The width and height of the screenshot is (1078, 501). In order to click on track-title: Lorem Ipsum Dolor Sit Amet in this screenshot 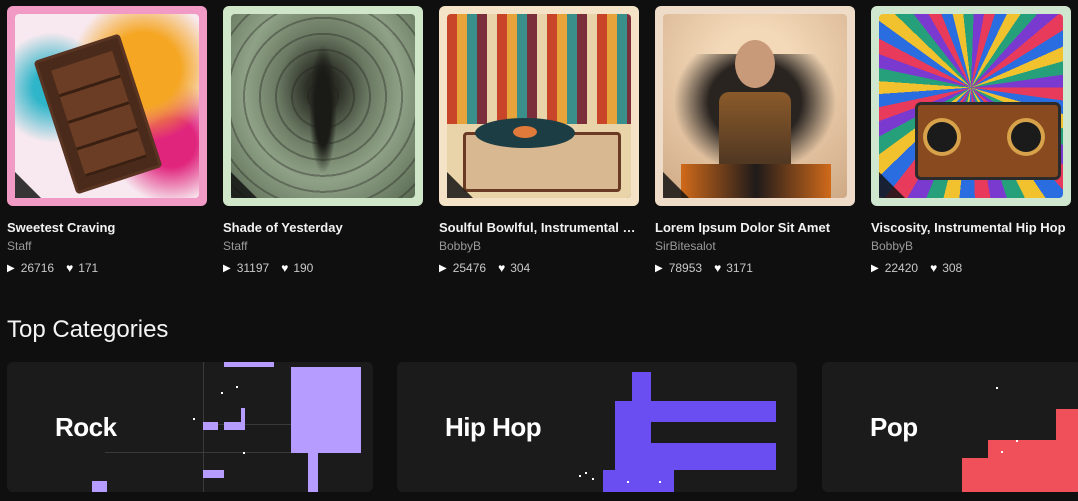, I will do `click(755, 227)`.